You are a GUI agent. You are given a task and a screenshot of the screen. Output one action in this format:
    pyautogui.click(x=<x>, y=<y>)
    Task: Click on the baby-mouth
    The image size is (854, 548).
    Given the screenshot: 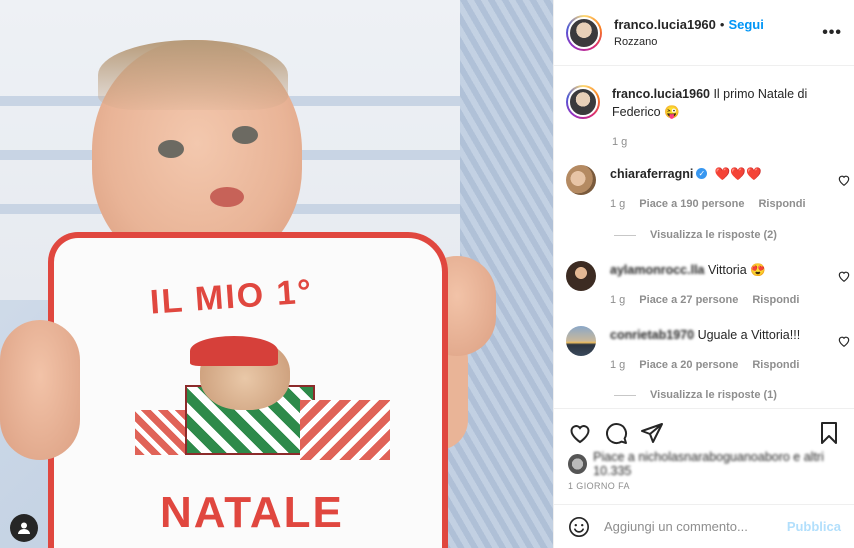 What is the action you would take?
    pyautogui.click(x=227, y=197)
    